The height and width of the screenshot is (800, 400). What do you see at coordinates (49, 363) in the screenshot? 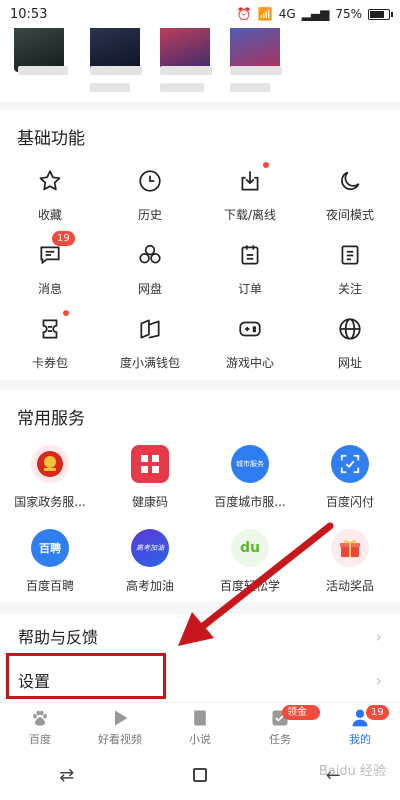
I see `grid-item-label: 卡券包` at bounding box center [49, 363].